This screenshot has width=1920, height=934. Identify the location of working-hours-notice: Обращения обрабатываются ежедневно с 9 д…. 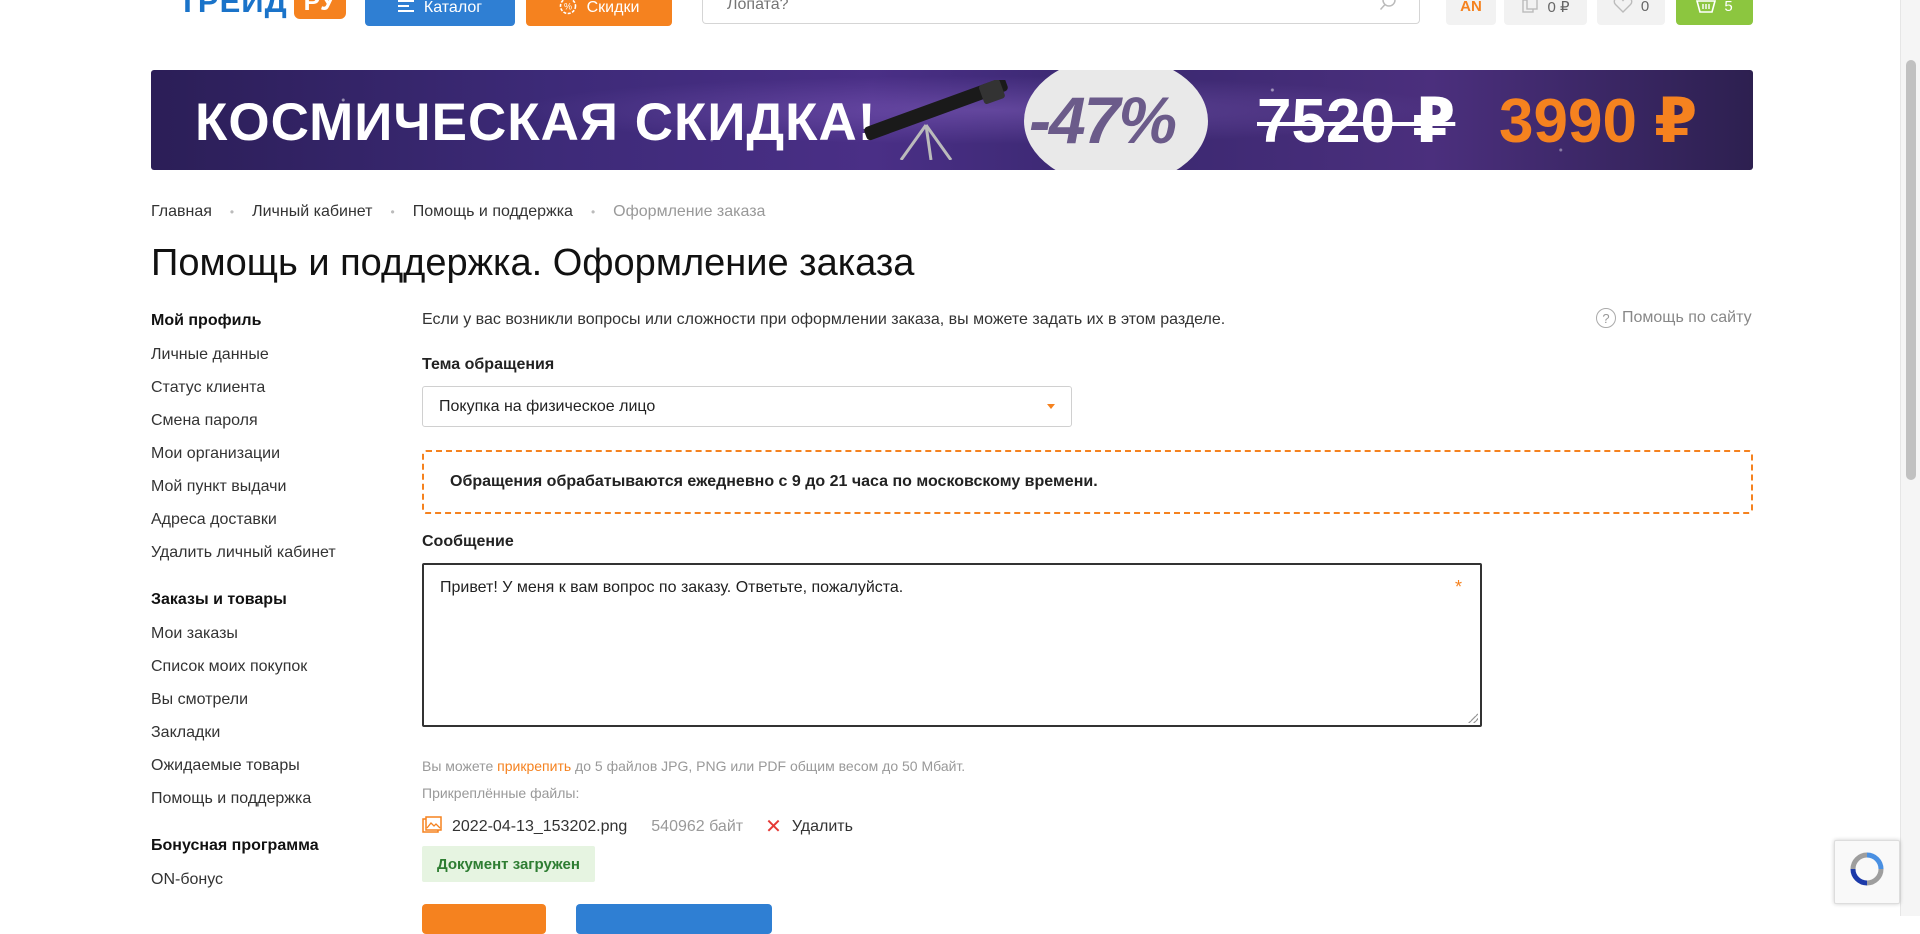
(1087, 482).